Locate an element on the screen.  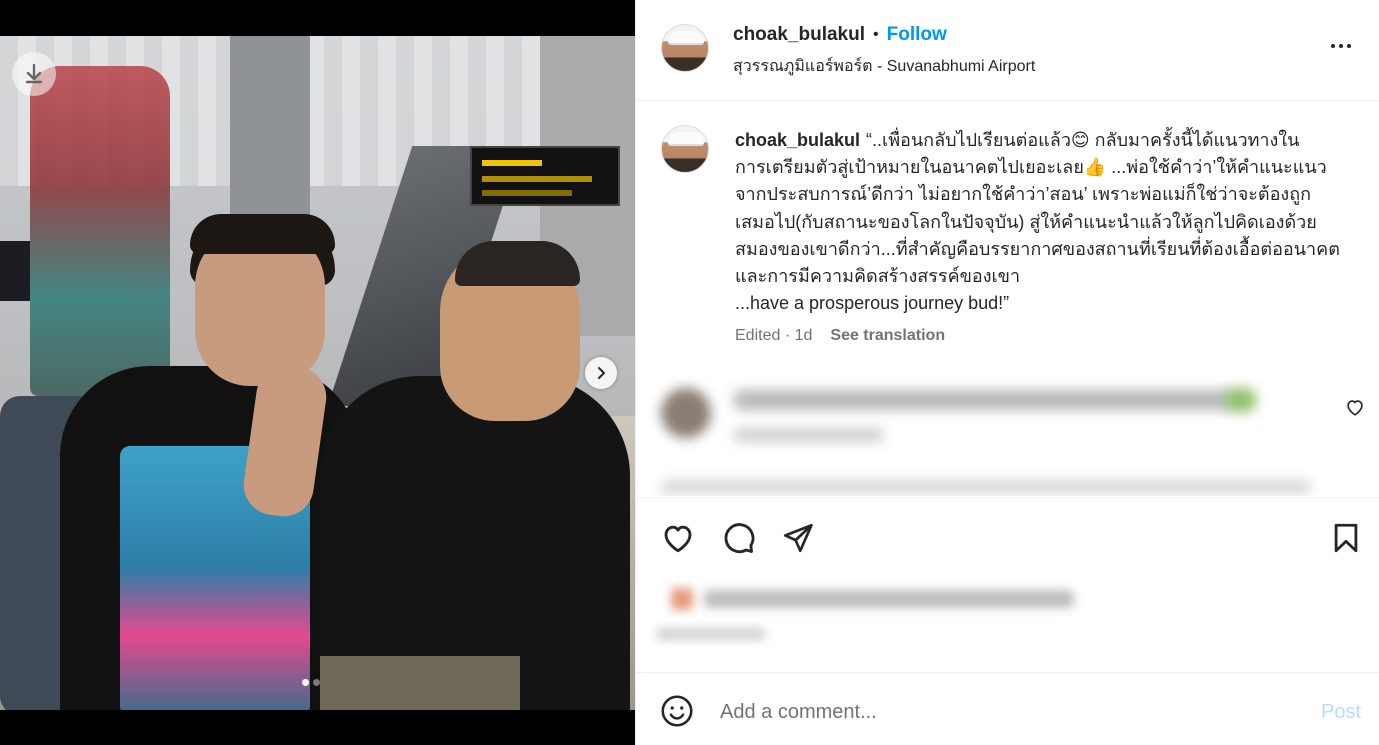
heart-icon is located at coordinates (678, 538).